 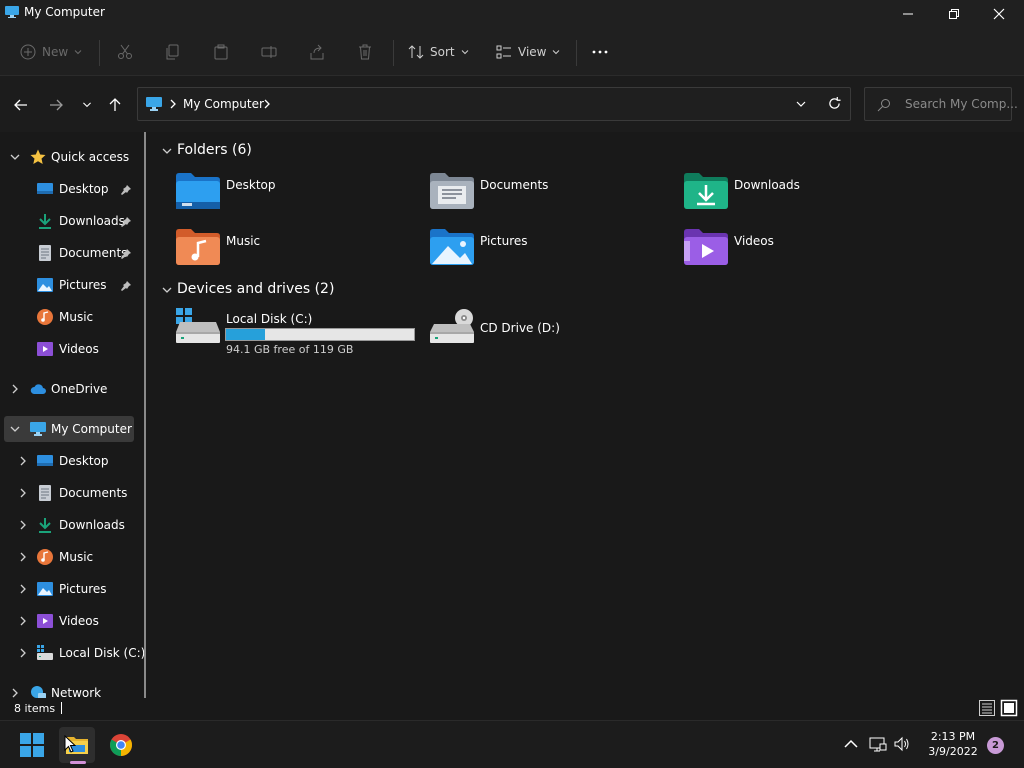 I want to click on folders-section-header: Folders (6), so click(x=310, y=151).